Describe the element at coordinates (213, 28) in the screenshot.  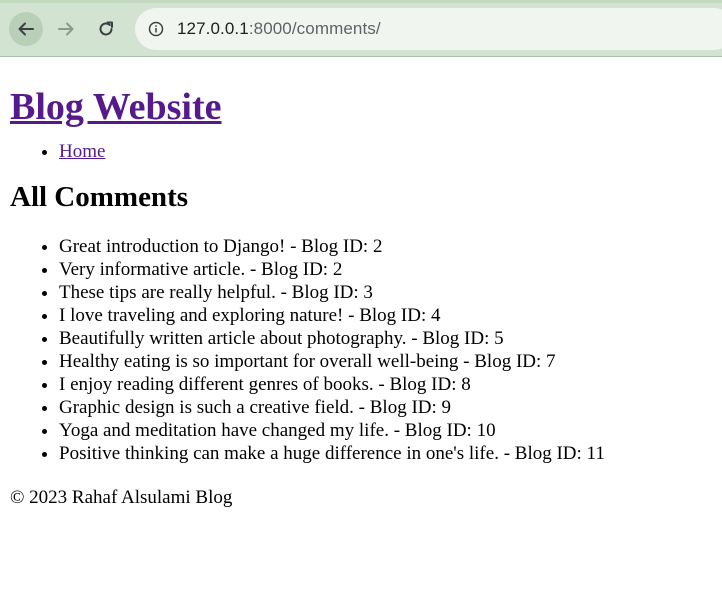
I see `url-host: 127.0.0.1` at that location.